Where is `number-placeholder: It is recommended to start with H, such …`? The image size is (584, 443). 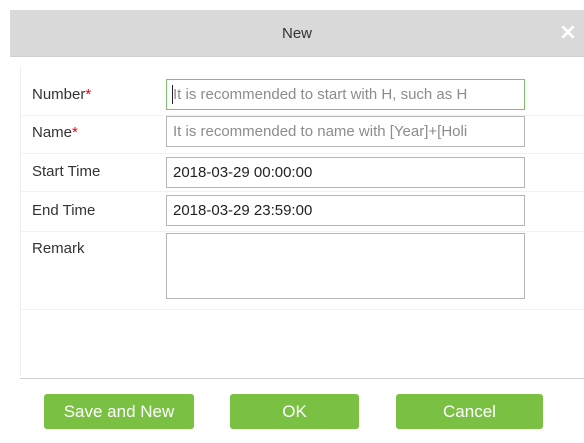 number-placeholder: It is recommended to start with H, such … is located at coordinates (320, 94).